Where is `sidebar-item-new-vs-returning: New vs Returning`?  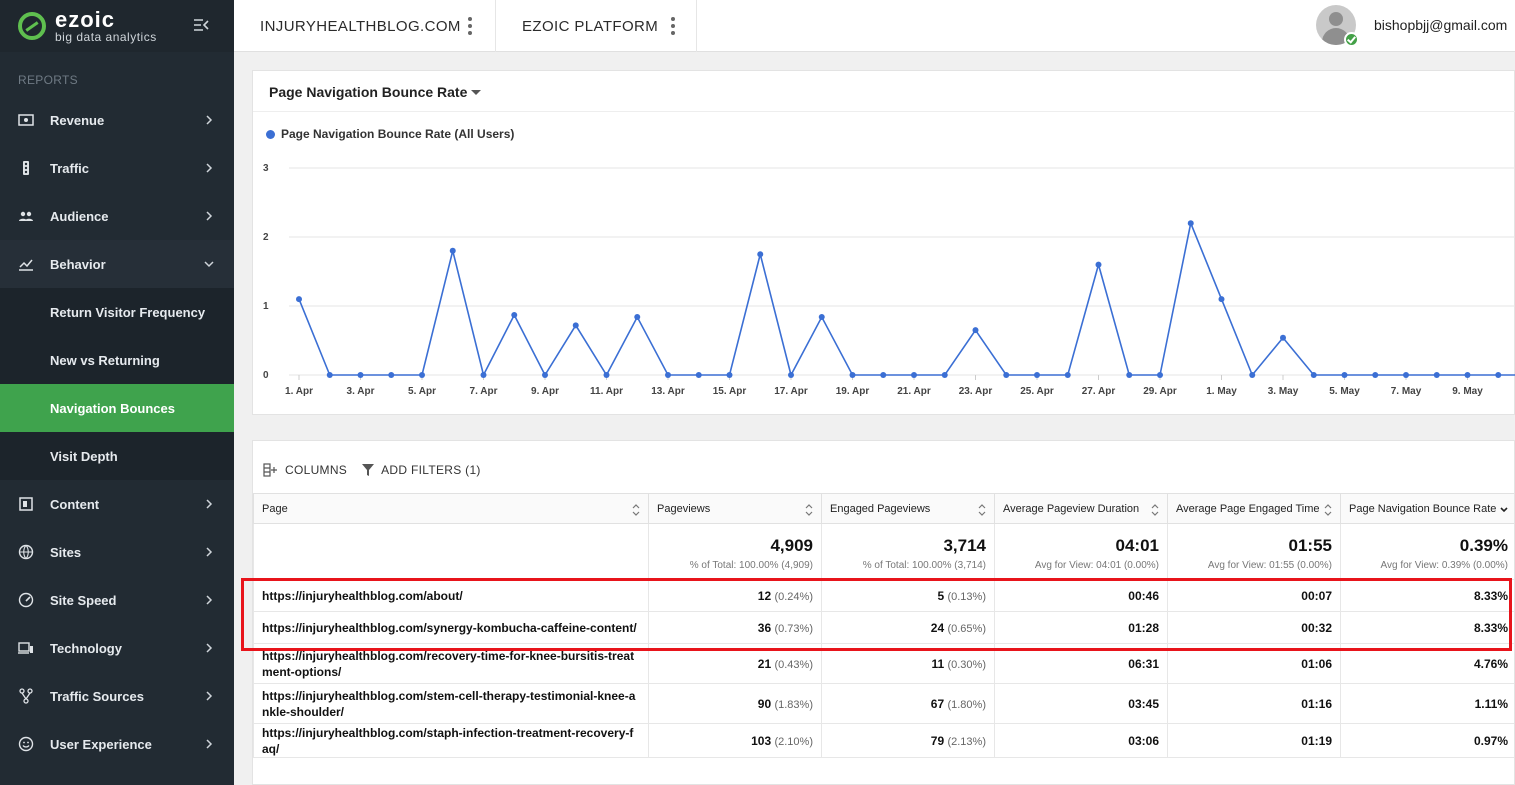 sidebar-item-new-vs-returning: New vs Returning is located at coordinates (117, 360).